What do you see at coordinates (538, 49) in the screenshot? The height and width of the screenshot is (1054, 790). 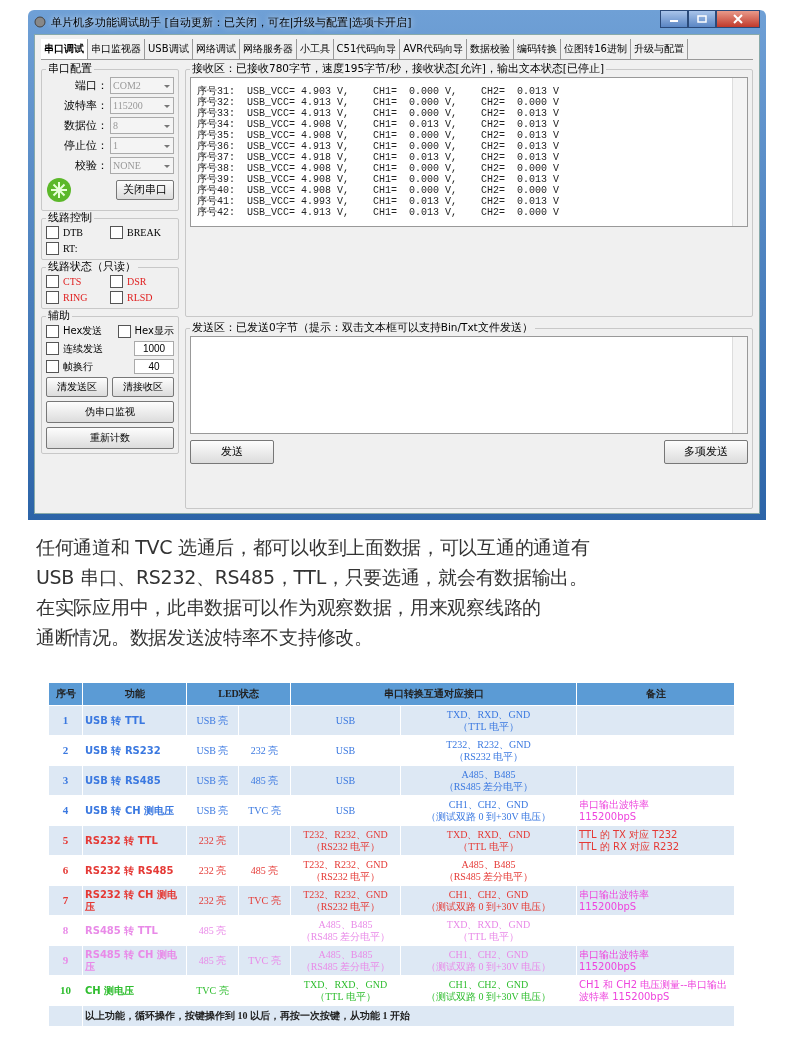 I see `tab: 编码转换` at bounding box center [538, 49].